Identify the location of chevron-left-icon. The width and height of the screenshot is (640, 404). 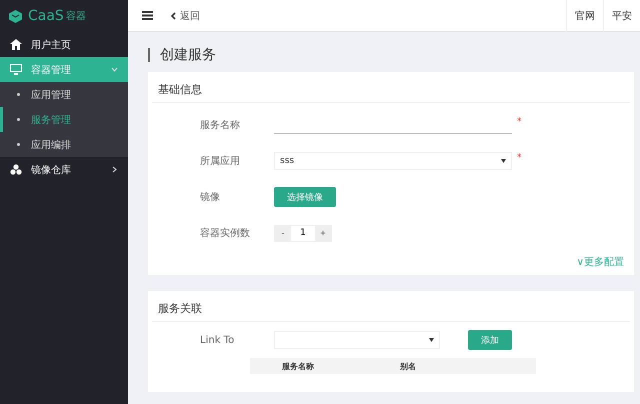
(173, 16).